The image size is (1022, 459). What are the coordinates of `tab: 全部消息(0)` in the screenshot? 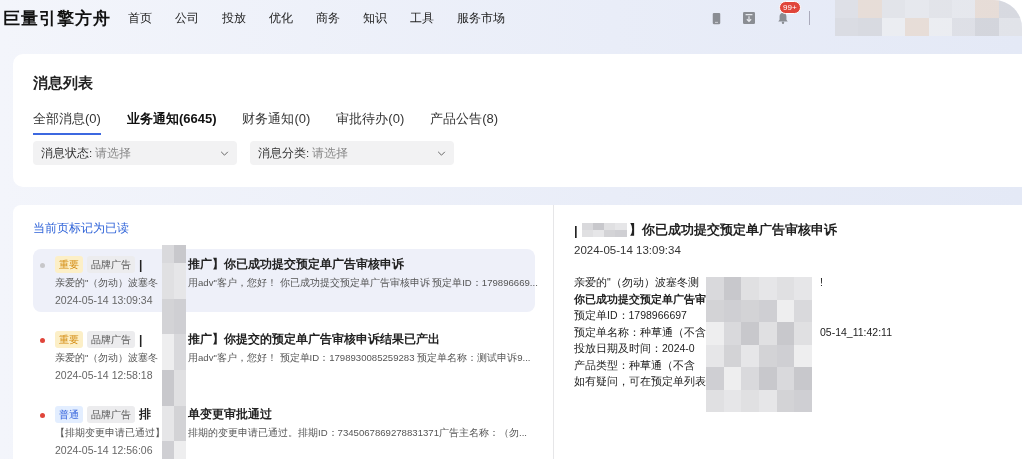 It's located at (67, 122).